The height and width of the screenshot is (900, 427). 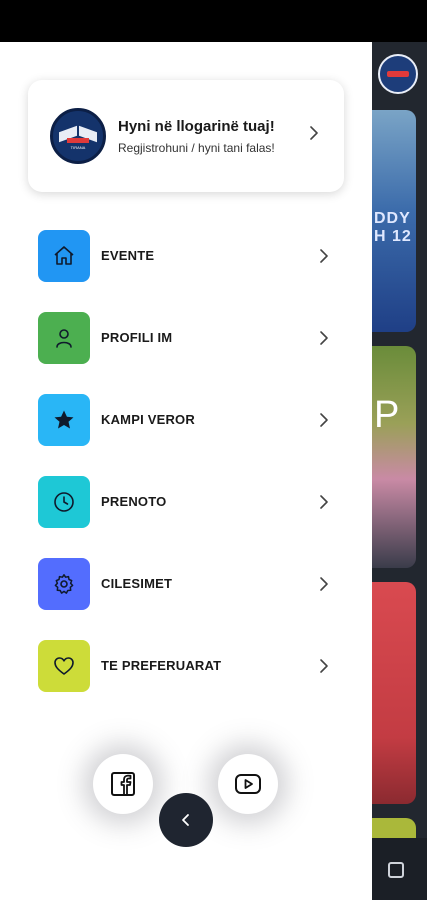 What do you see at coordinates (196, 126) in the screenshot?
I see `login-title: Hyni në llogarinë tuaj!` at bounding box center [196, 126].